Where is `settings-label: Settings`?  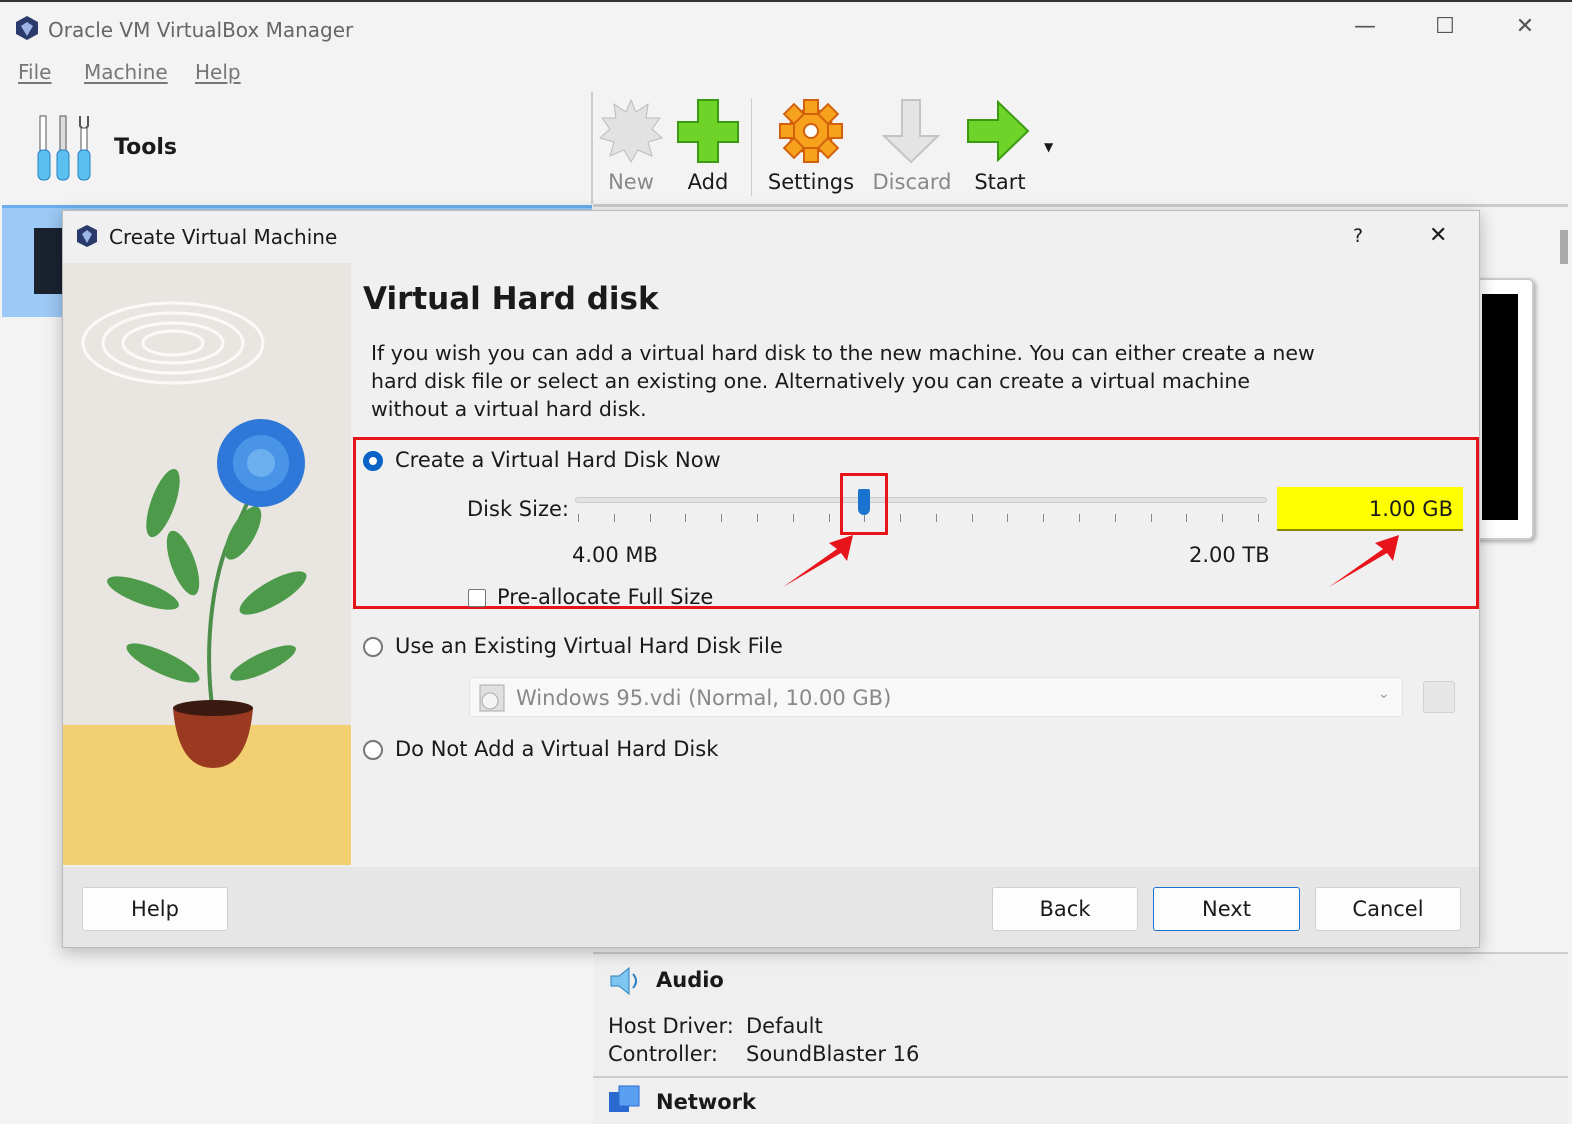
settings-label: Settings is located at coordinates (811, 182).